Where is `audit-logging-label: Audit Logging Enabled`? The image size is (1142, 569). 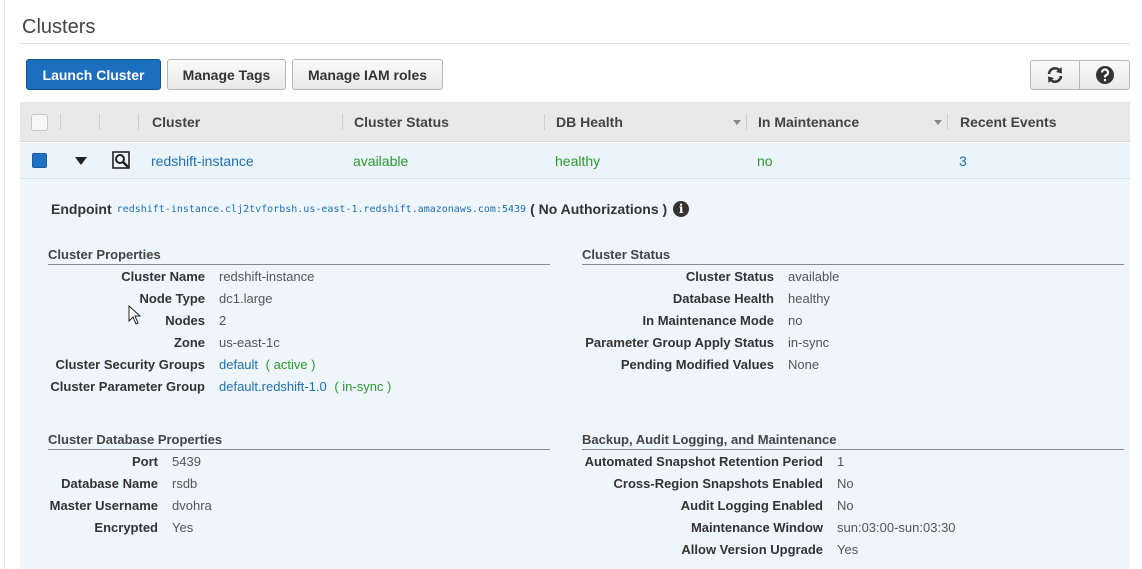 audit-logging-label: Audit Logging Enabled is located at coordinates (751, 505).